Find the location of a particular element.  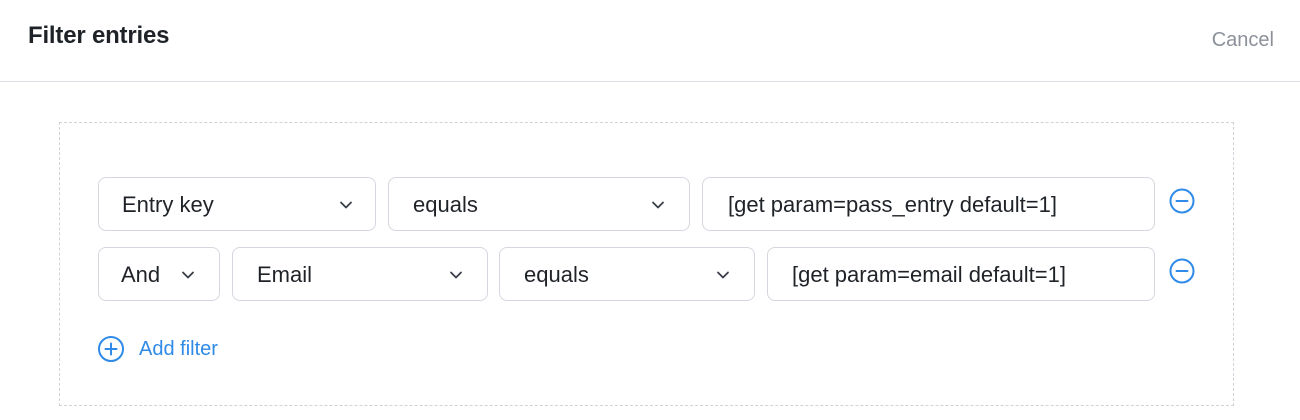

field-select-row-1: Entry key is located at coordinates (237, 204).